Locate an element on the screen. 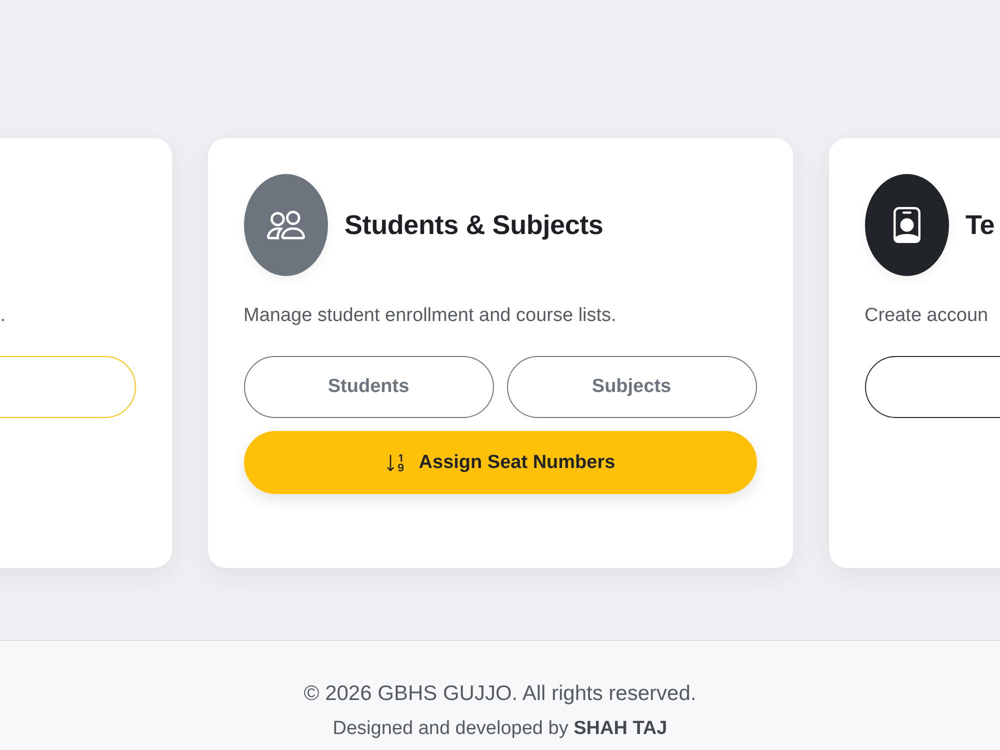 The image size is (1000, 750). card-description: . is located at coordinates (3, 316).